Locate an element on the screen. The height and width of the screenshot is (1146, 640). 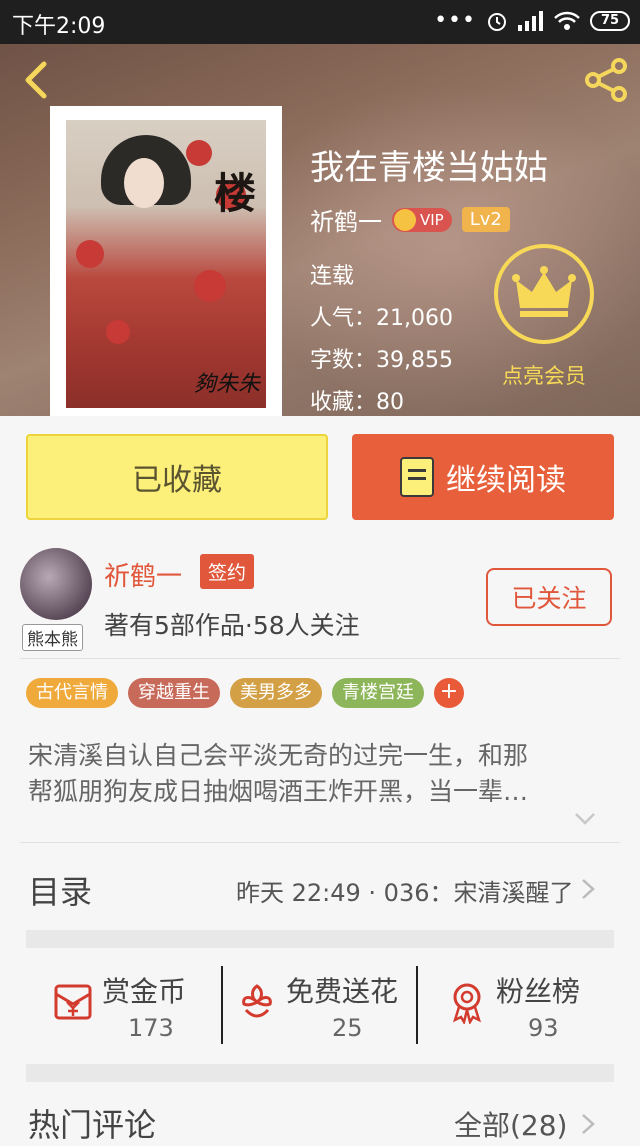
hot-comments-all-link: 全部(28) is located at coordinates (510, 1124).